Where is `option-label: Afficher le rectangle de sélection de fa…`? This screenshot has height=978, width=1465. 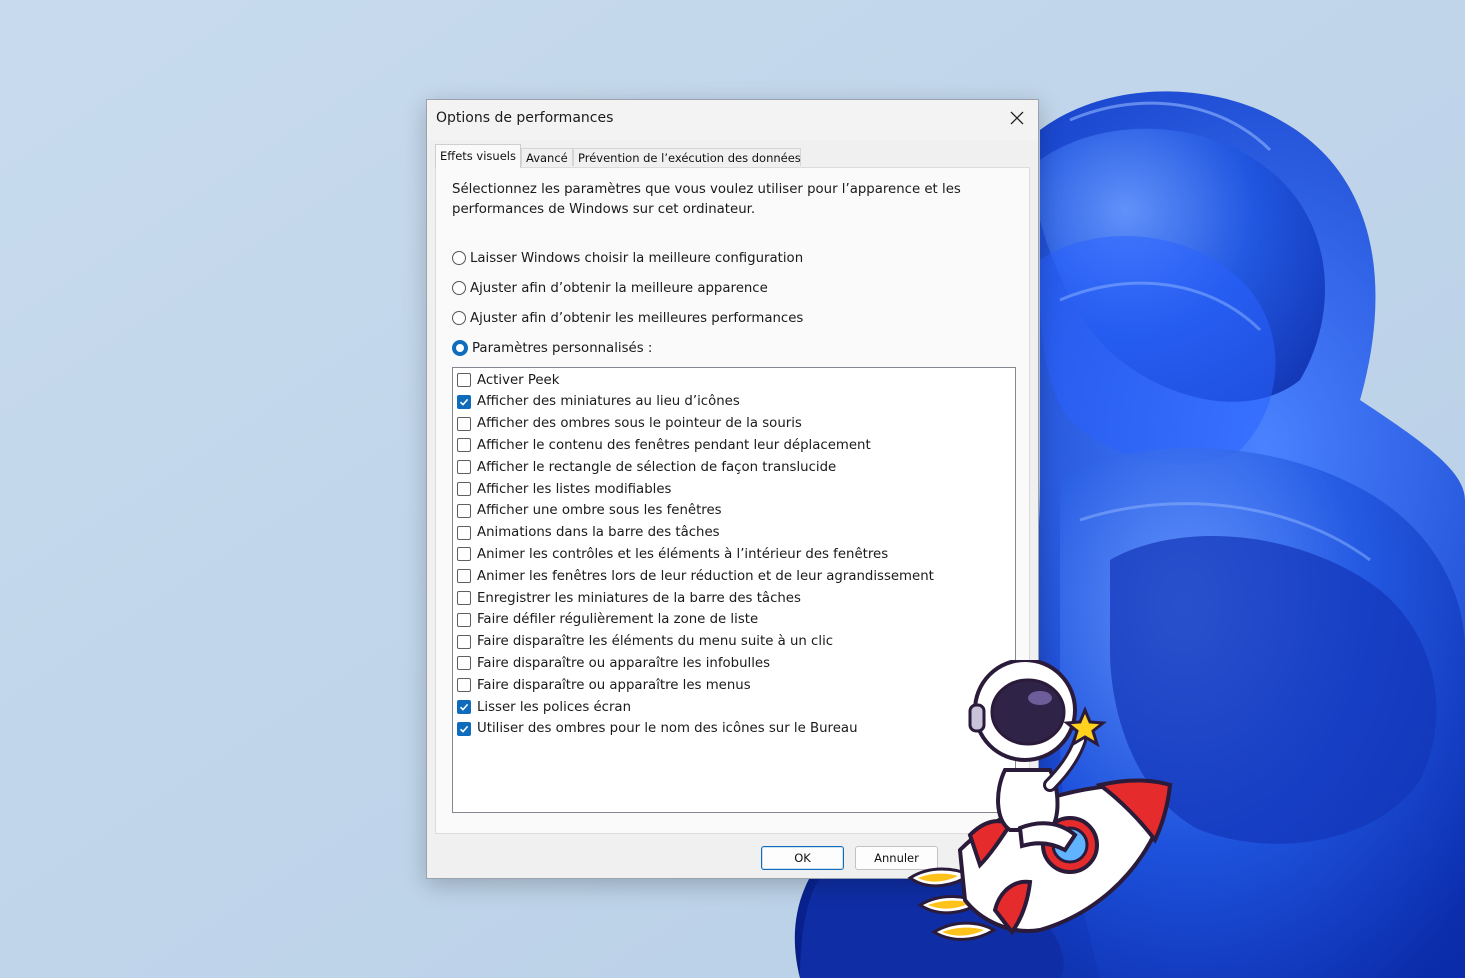
option-label: Afficher le rectangle de sélection de fa… is located at coordinates (657, 467).